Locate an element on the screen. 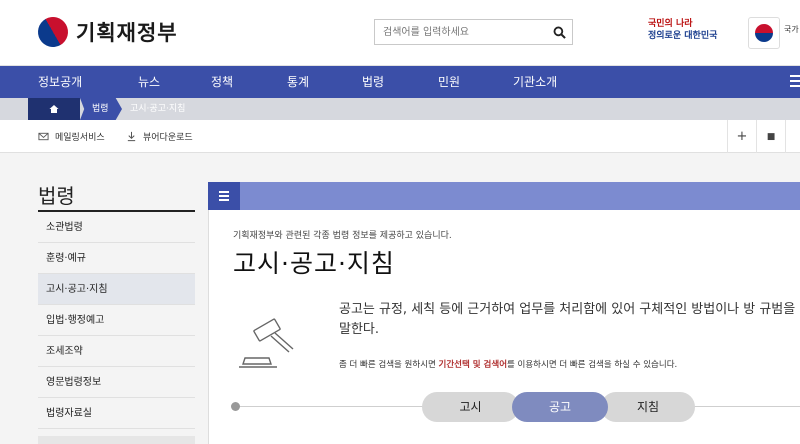 This screenshot has width=800, height=444. sidebar-item-archive: 법령자료실 is located at coordinates (116, 413).